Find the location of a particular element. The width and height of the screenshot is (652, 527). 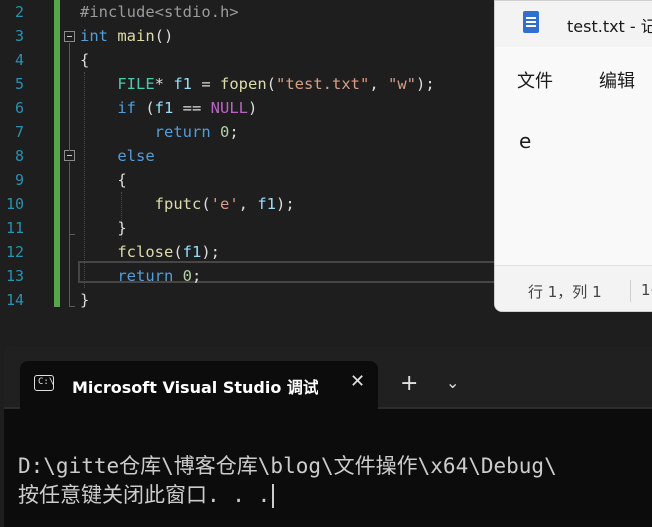

line-number: 4 is located at coordinates (19, 60).